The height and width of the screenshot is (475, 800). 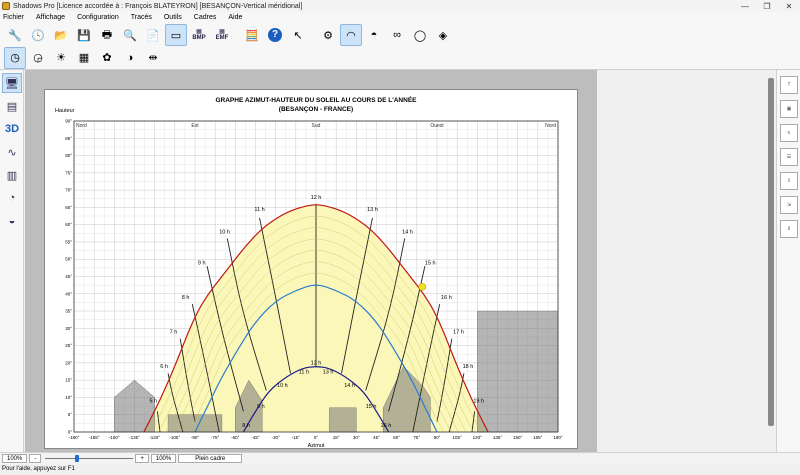 What do you see at coordinates (50, 17) in the screenshot?
I see `menu-affichage: Affichage` at bounding box center [50, 17].